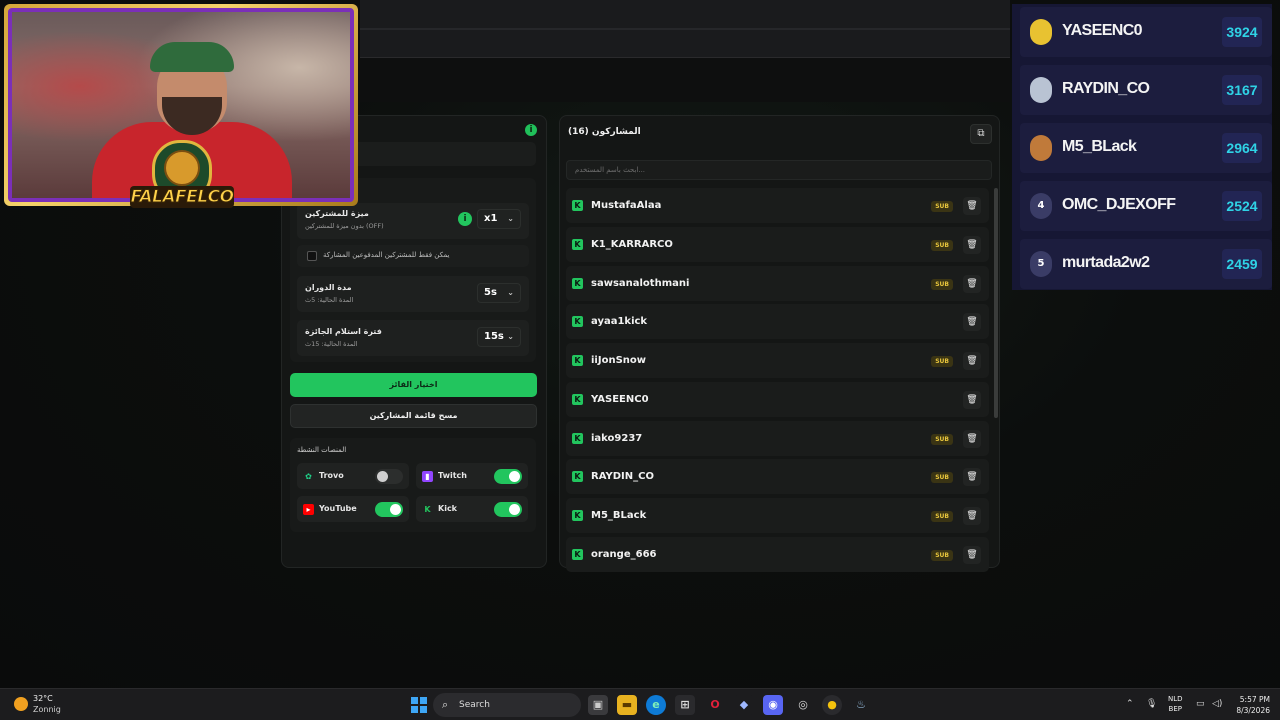  I want to click on spin-duration-row: مدة الدوران المدة الحالية: 5ث 5s ⌄, so click(413, 294).